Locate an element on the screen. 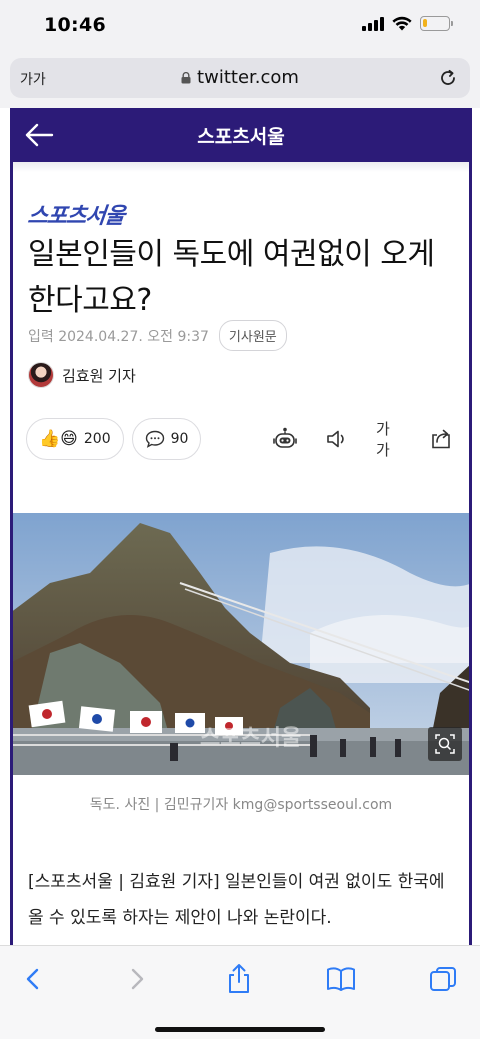 The width and height of the screenshot is (480, 1039). reaction-row: 👍😄 200 90 is located at coordinates (114, 439).